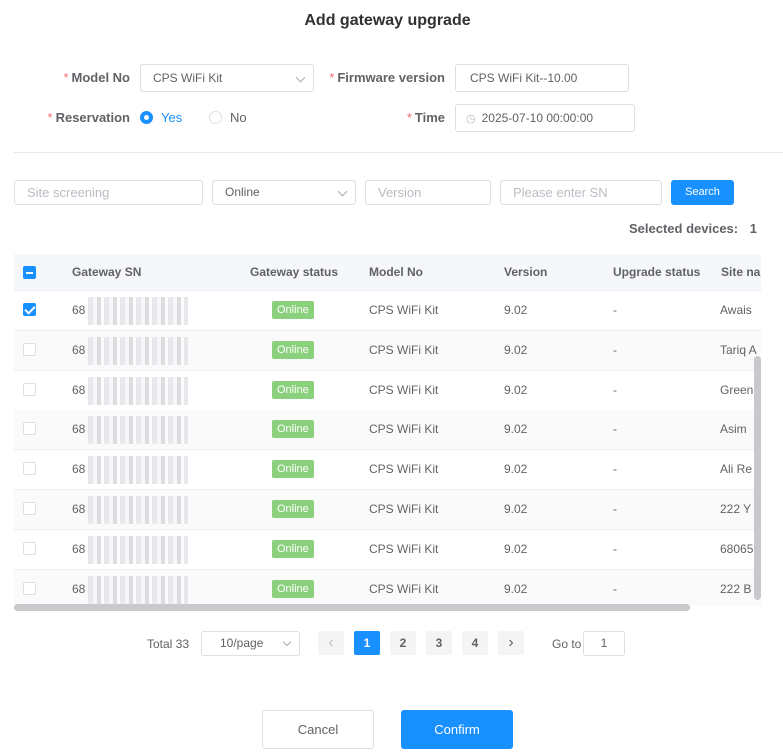 The width and height of the screenshot is (783, 756). Describe the element at coordinates (387, 391) in the screenshot. I see `table-row: 68 Online CPS WiFi Kit 9.02 - Green` at that location.